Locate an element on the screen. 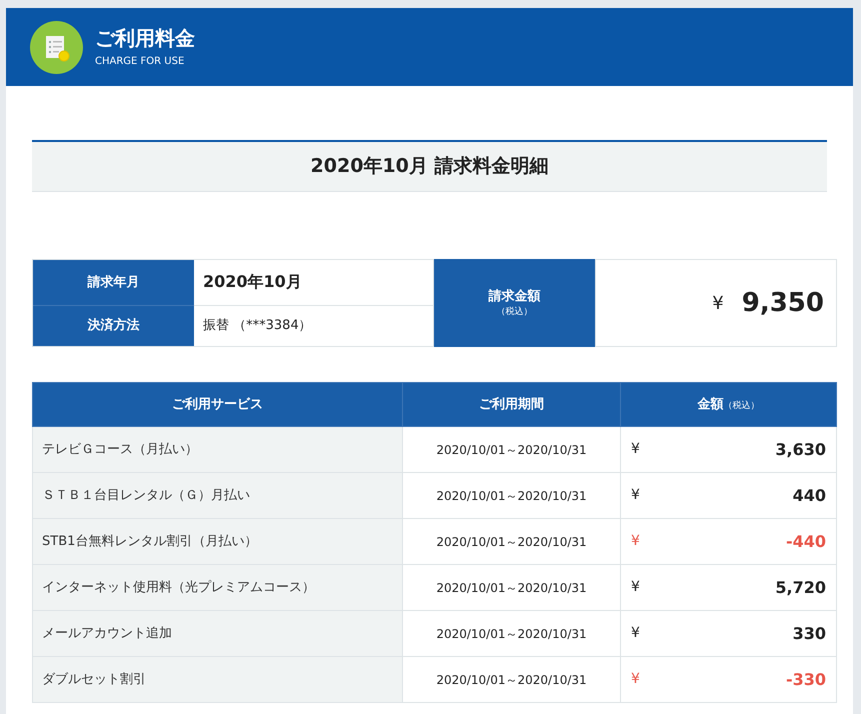  page-title: ご利用料金 is located at coordinates (145, 38).